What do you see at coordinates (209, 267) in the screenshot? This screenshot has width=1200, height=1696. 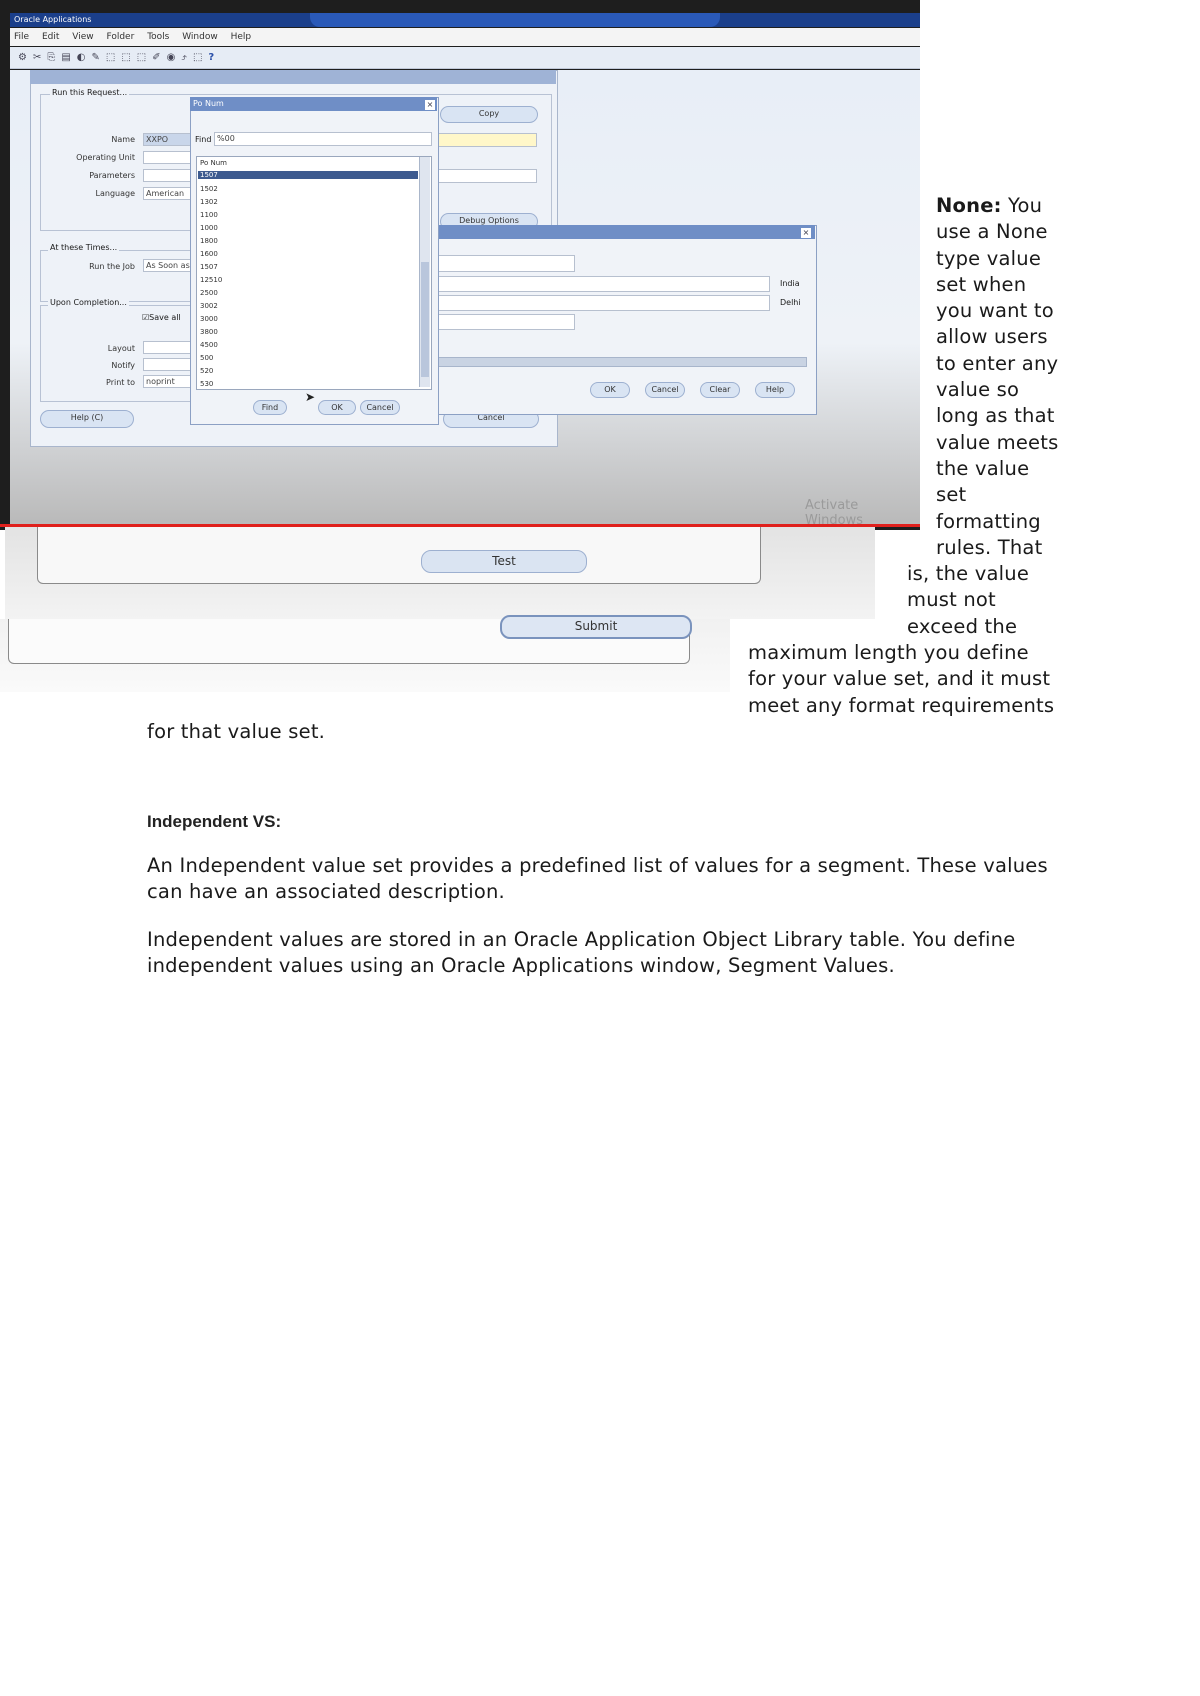 I see `list-item: 1507` at bounding box center [209, 267].